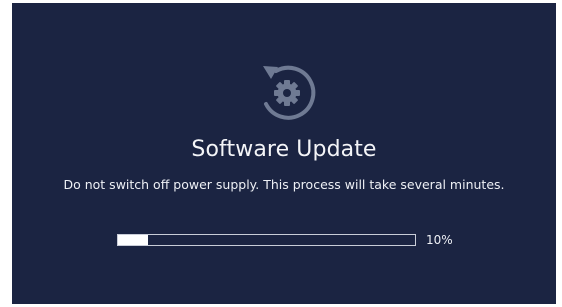  I want to click on progress-bar-fill, so click(133, 240).